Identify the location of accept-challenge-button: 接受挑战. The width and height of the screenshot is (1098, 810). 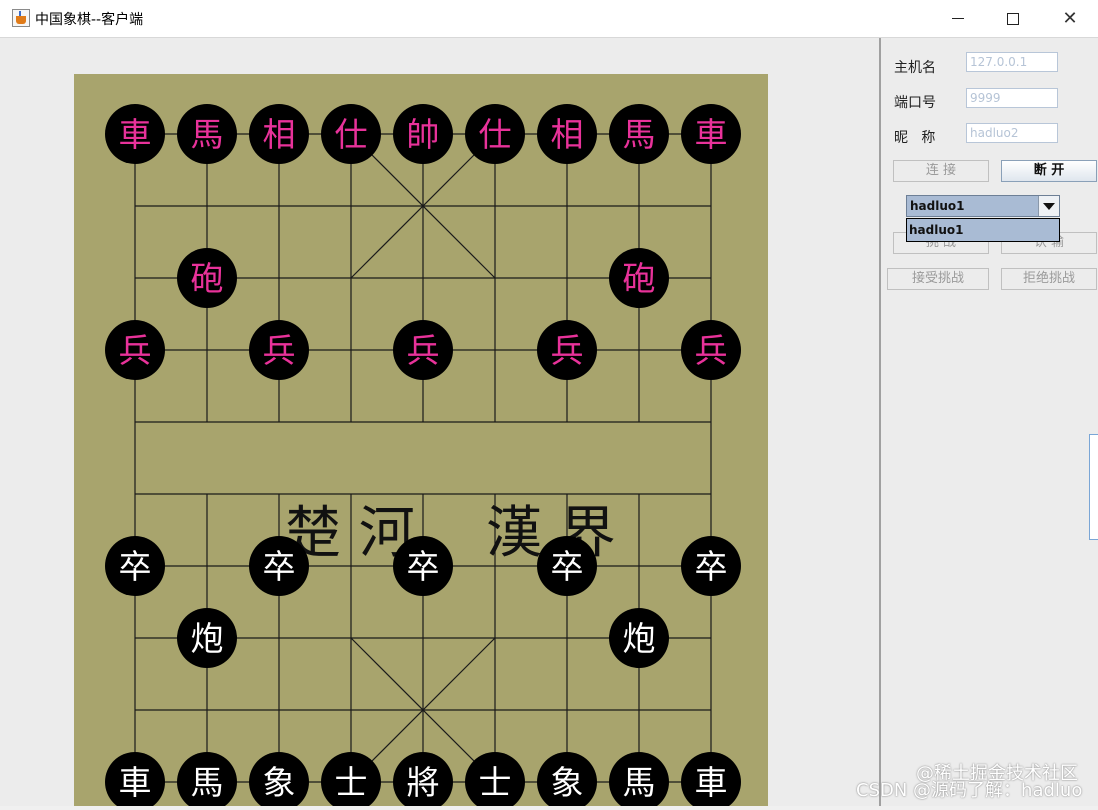
(938, 279).